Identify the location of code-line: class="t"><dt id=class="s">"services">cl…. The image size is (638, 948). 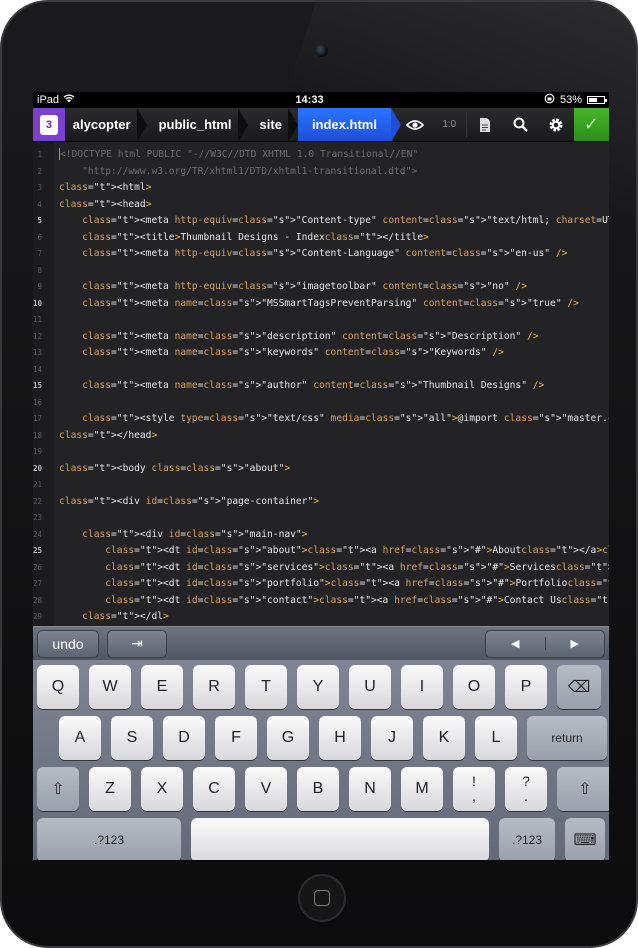
(334, 568).